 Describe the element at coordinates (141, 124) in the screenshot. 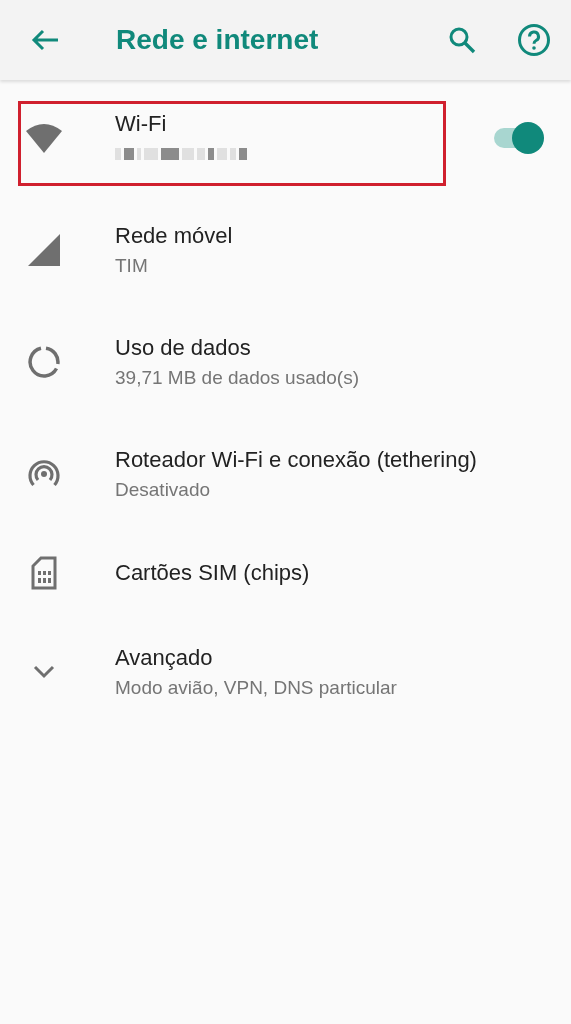

I see `item-title: Wi-Fi` at that location.